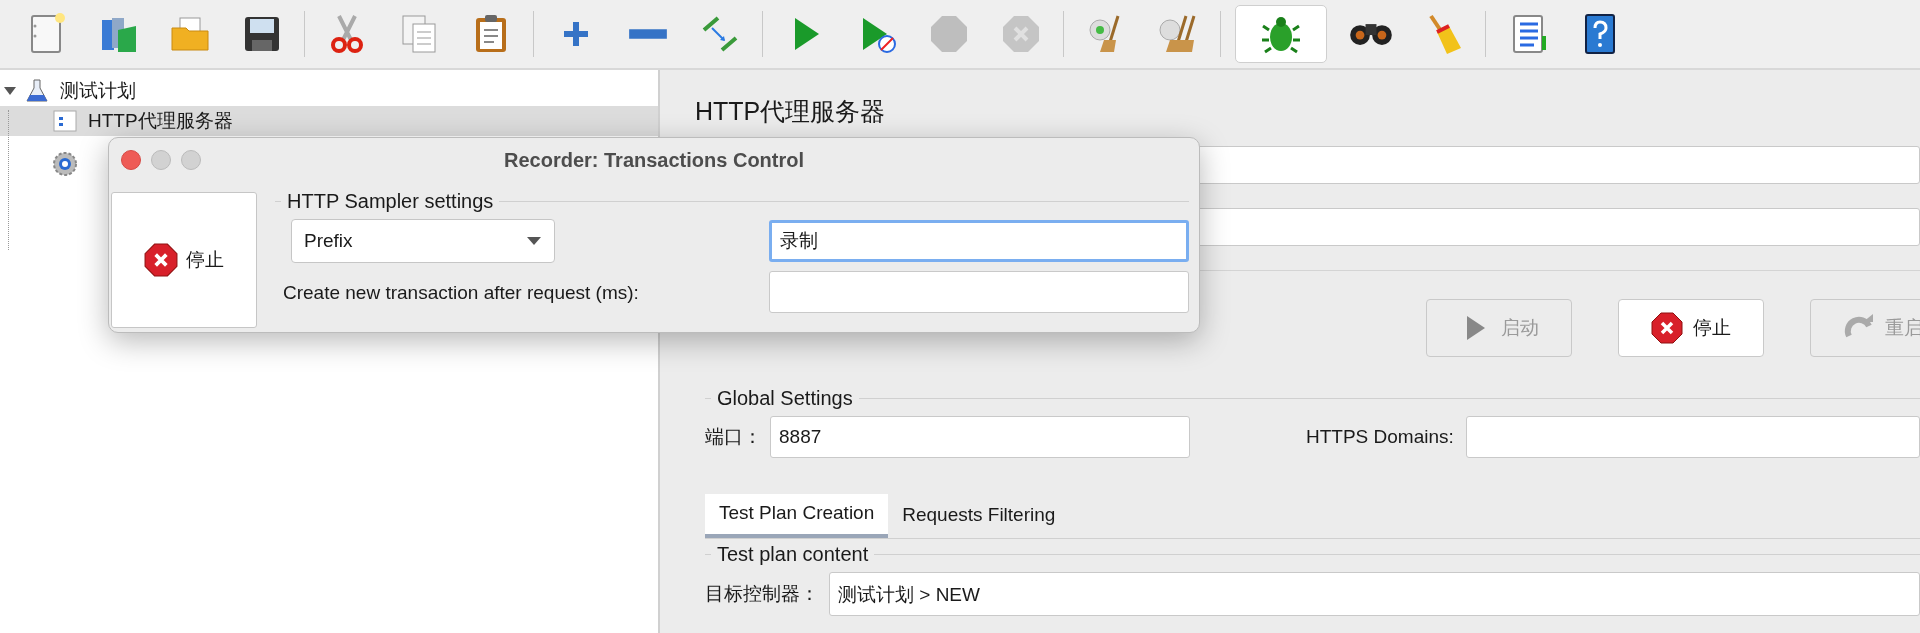 Image resolution: width=1920 pixels, height=633 pixels. Describe the element at coordinates (762, 594) in the screenshot. I see `target-controller-label: 目标控制器：` at that location.